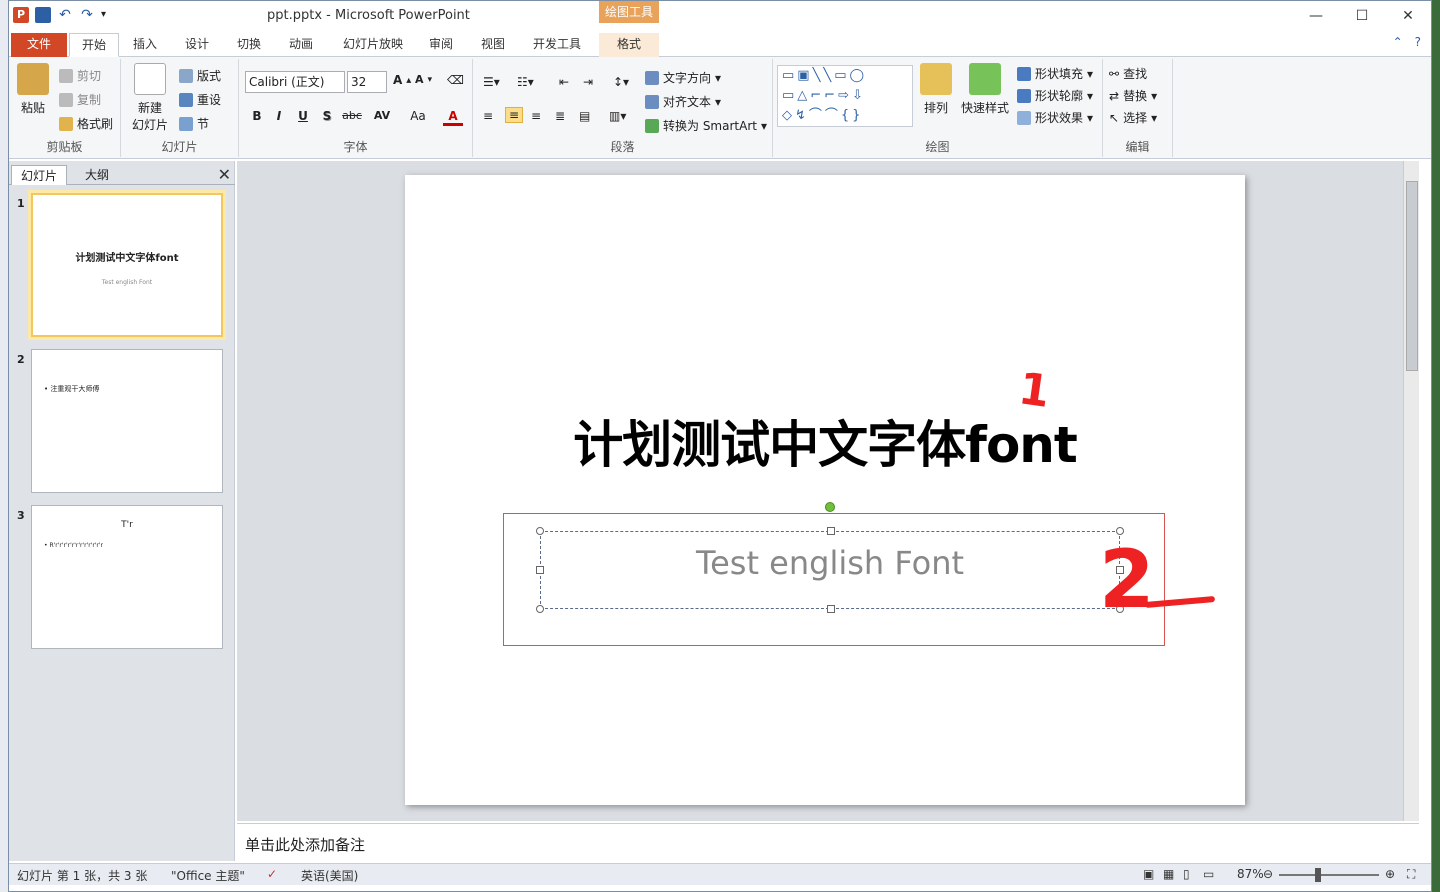 The height and width of the screenshot is (892, 1440). Describe the element at coordinates (145, 45) in the screenshot. I see `tab-insert: 插入` at that location.